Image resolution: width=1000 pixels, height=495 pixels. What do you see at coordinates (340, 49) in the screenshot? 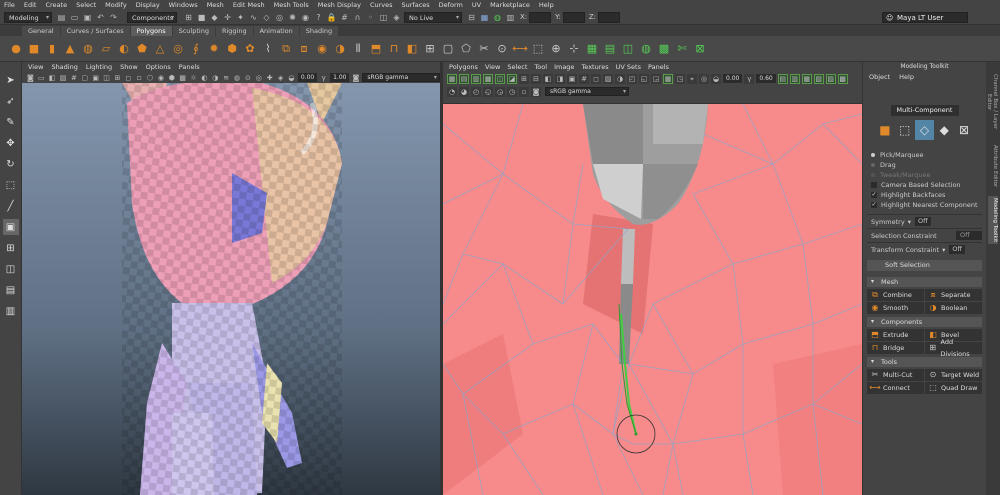
I see `boolean-icon: ◑` at bounding box center [340, 49].